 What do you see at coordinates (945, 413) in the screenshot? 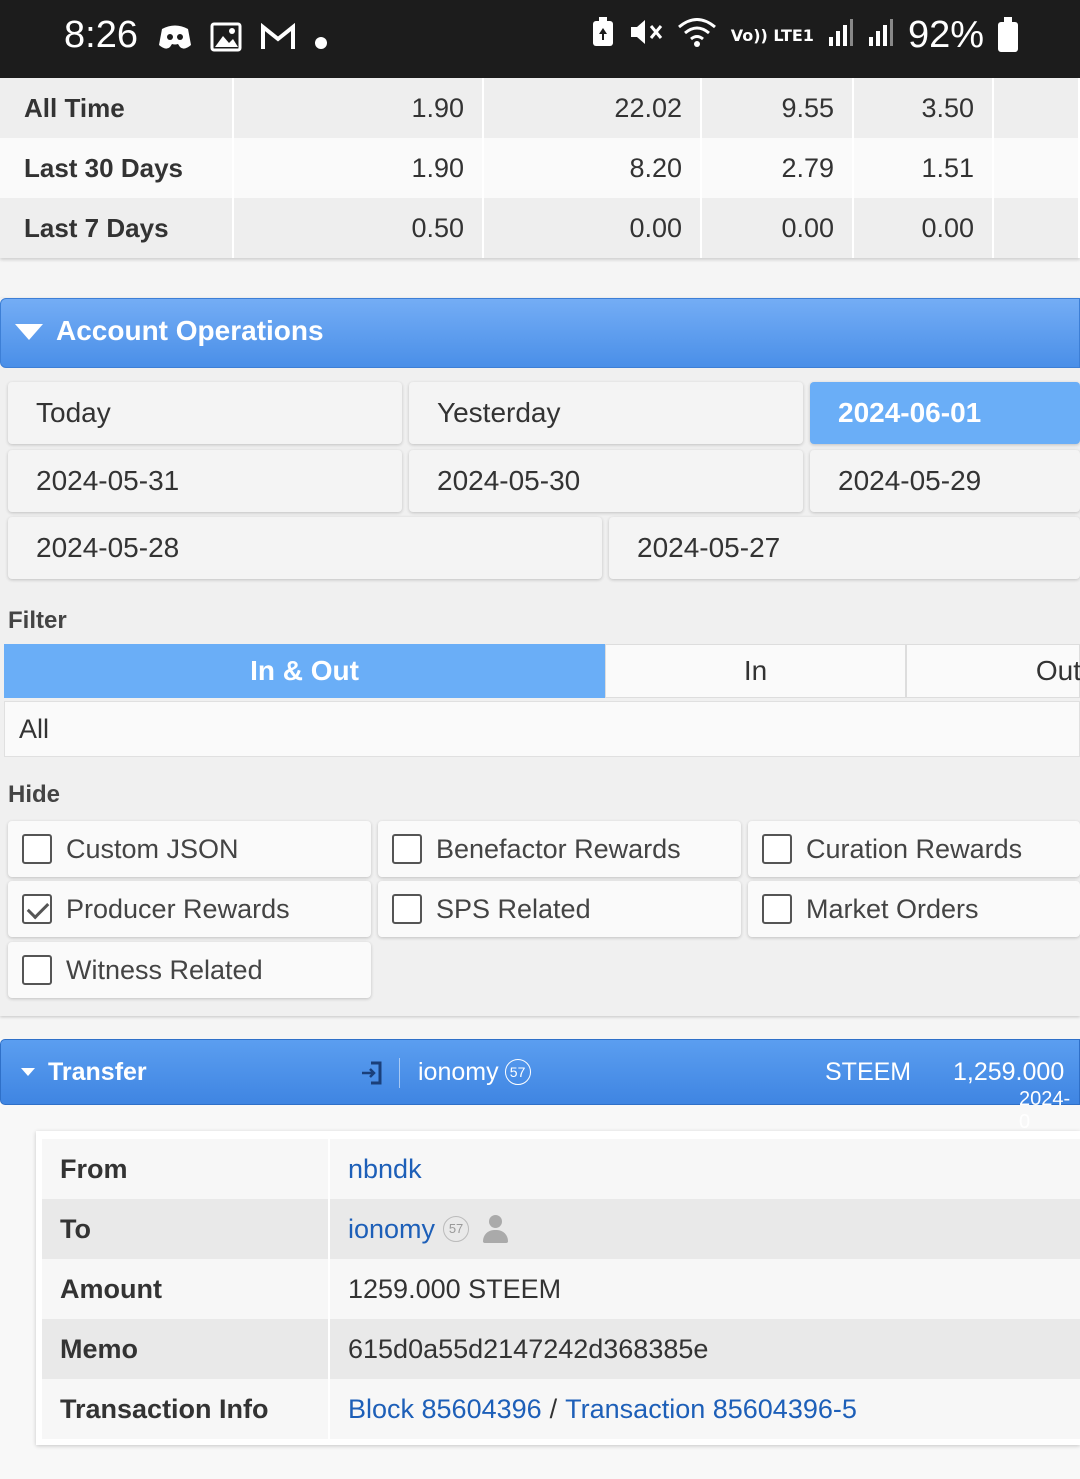
I see `date-button-2024-06-01: 2024-06-01` at bounding box center [945, 413].